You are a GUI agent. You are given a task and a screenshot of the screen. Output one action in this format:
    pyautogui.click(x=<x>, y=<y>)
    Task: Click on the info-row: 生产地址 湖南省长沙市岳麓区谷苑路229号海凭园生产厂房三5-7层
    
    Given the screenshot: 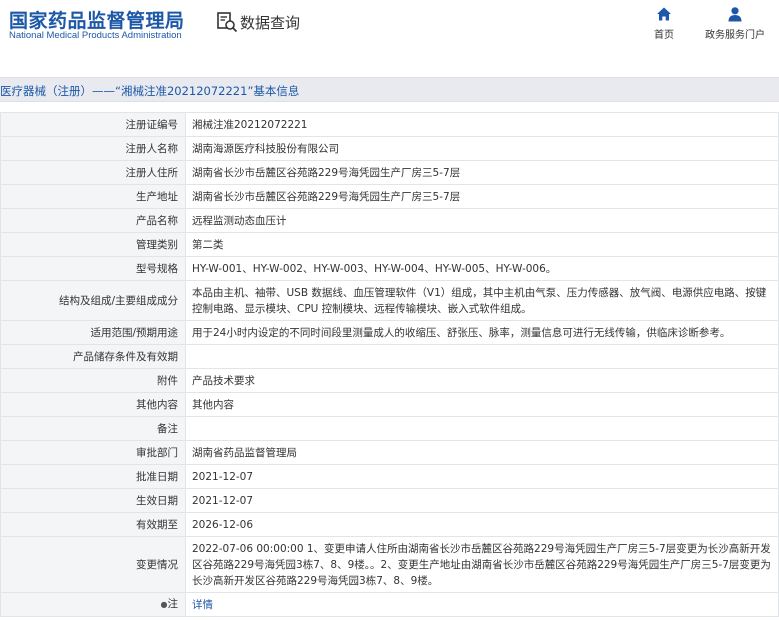 What is the action you would take?
    pyautogui.click(x=389, y=196)
    